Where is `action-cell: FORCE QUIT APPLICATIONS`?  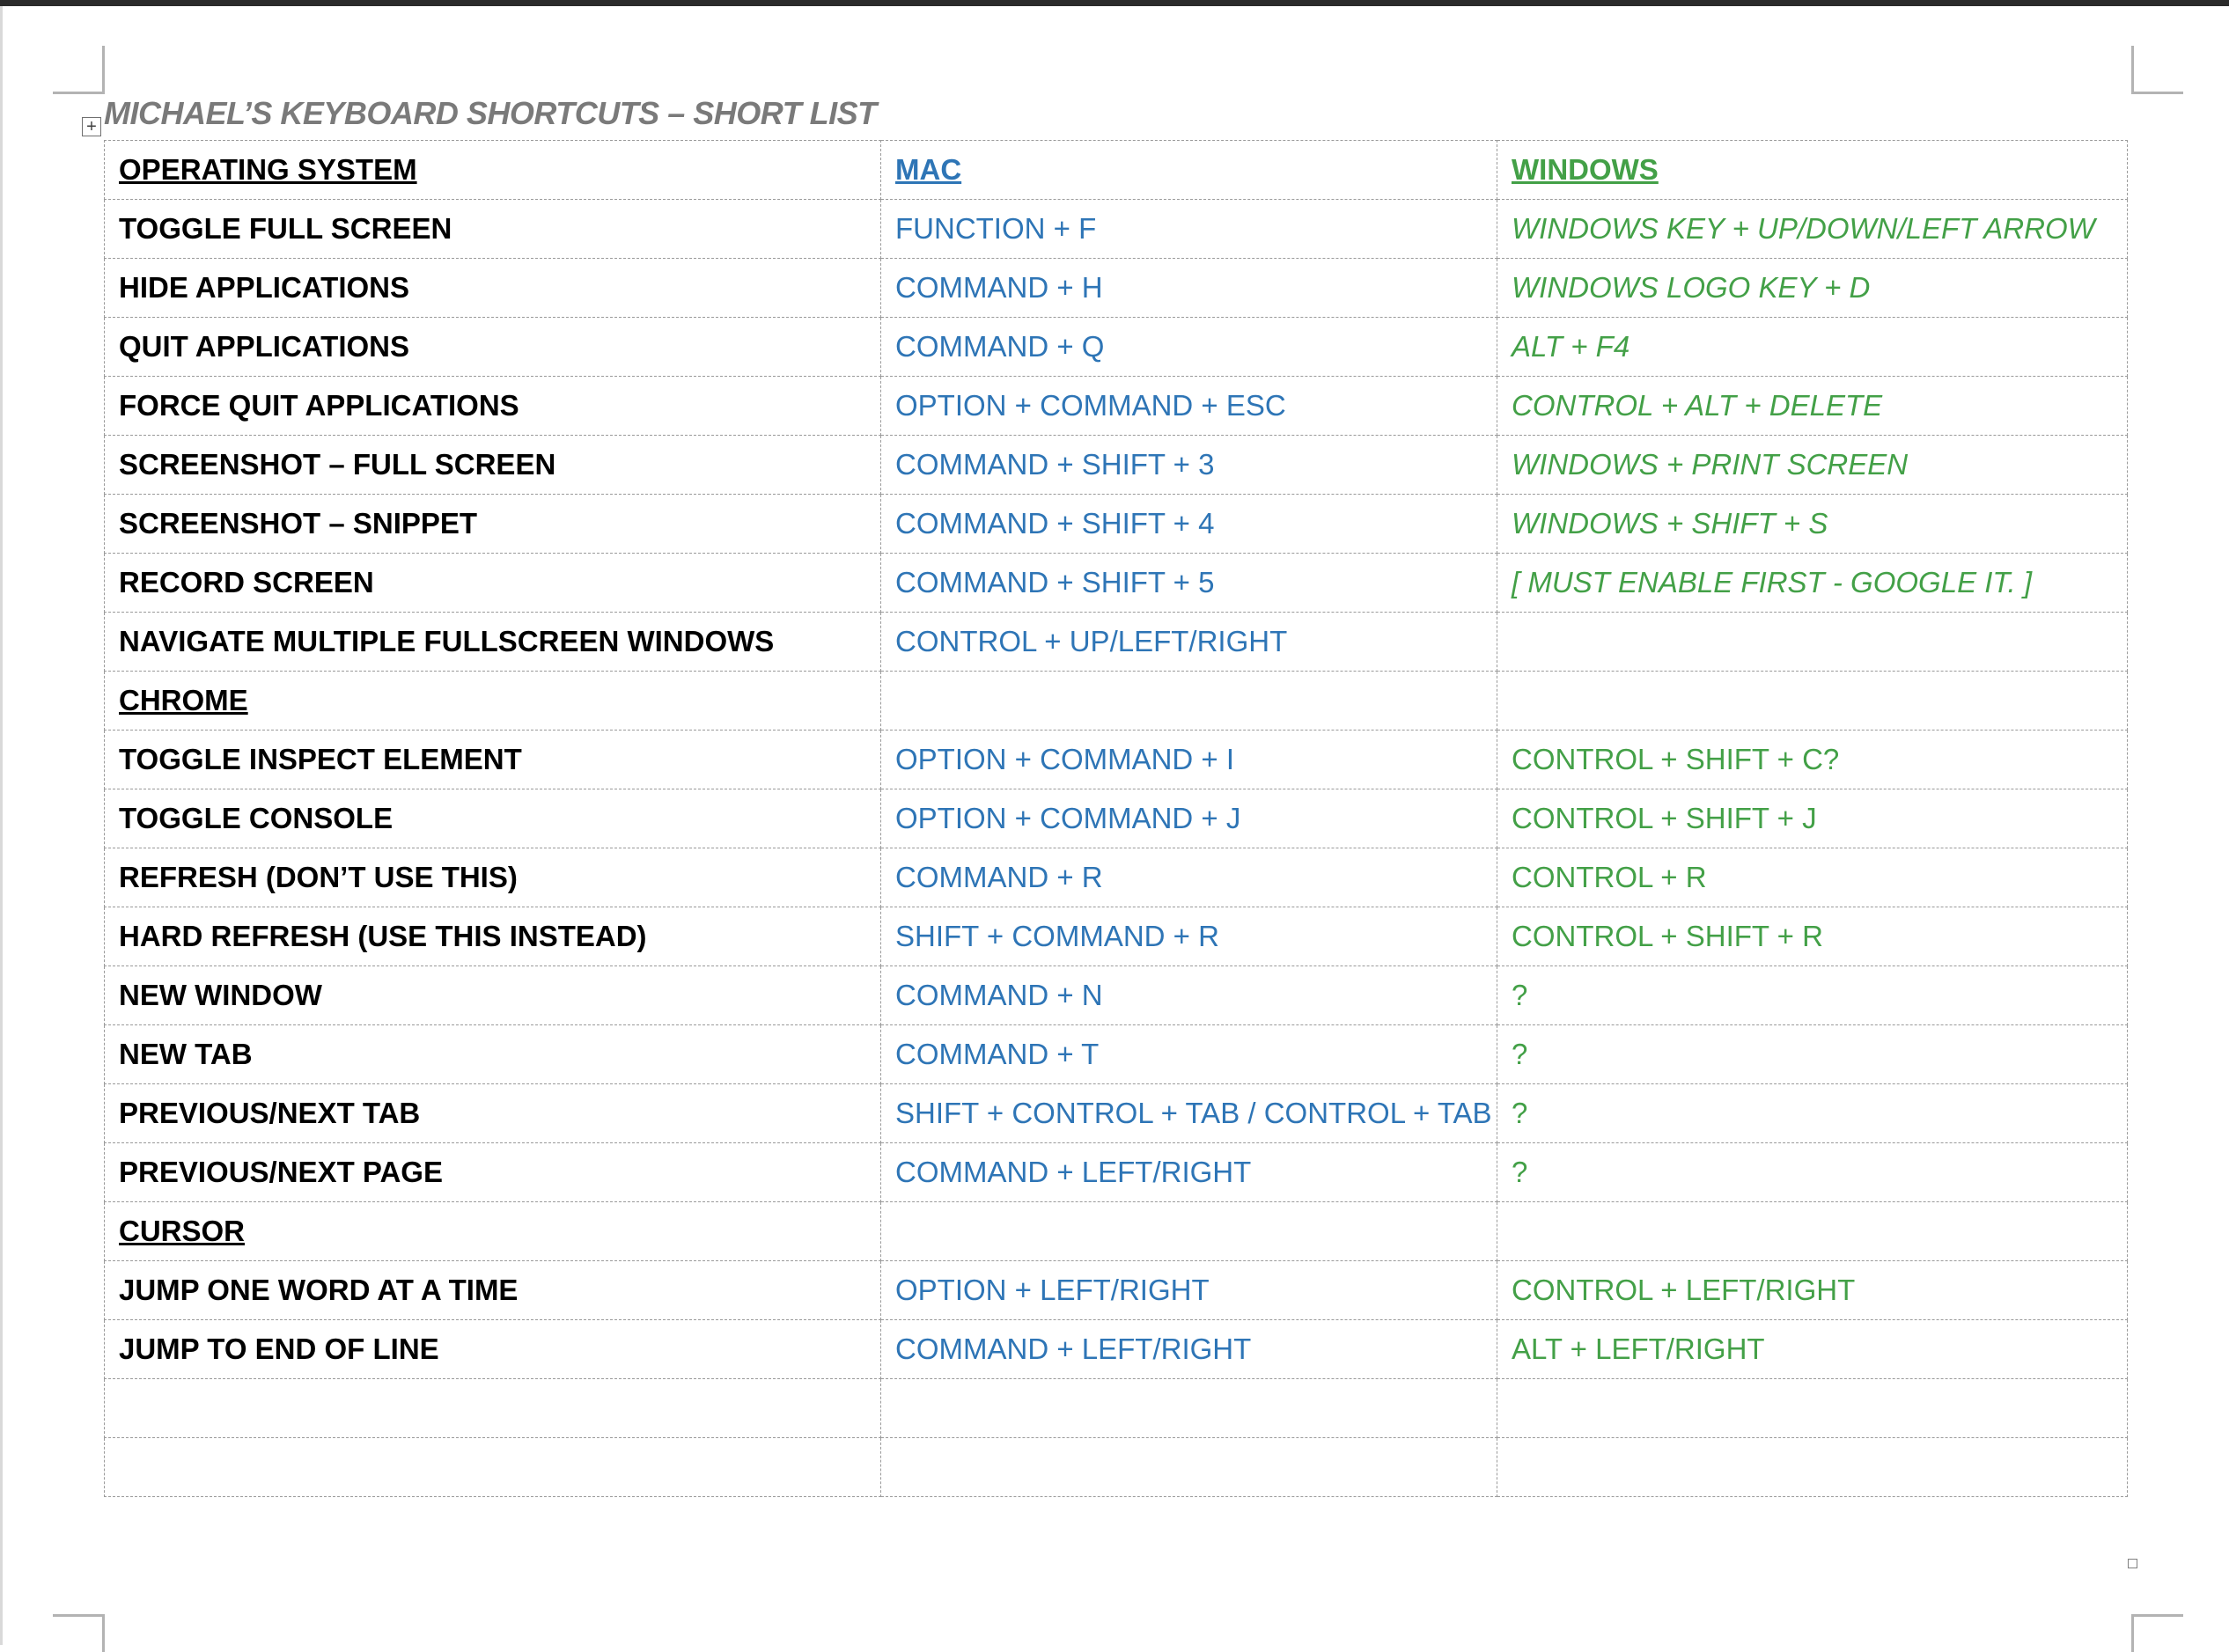 action-cell: FORCE QUIT APPLICATIONS is located at coordinates (492, 406).